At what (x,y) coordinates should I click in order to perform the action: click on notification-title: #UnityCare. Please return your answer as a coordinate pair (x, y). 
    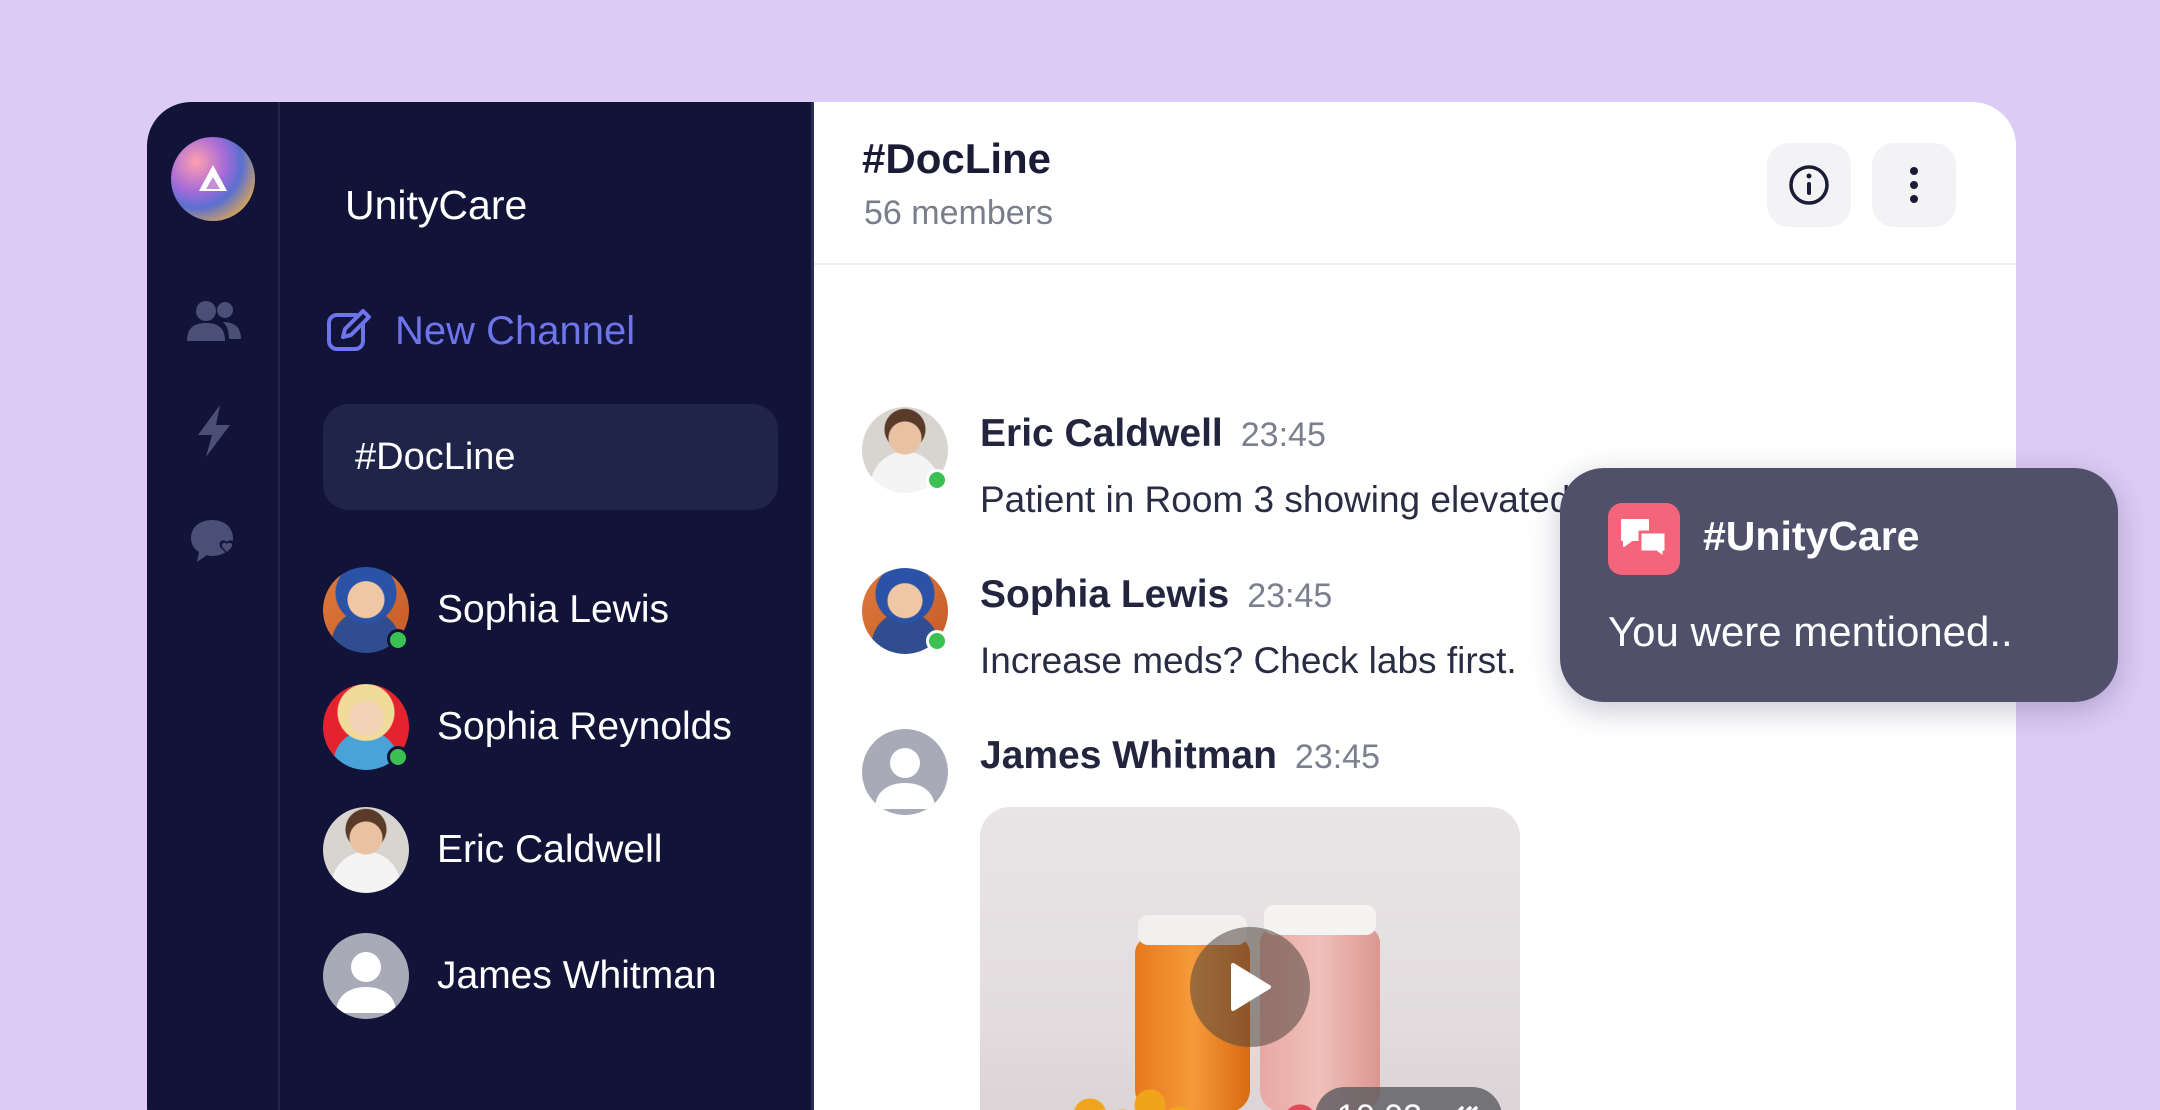
    Looking at the image, I should click on (1811, 536).